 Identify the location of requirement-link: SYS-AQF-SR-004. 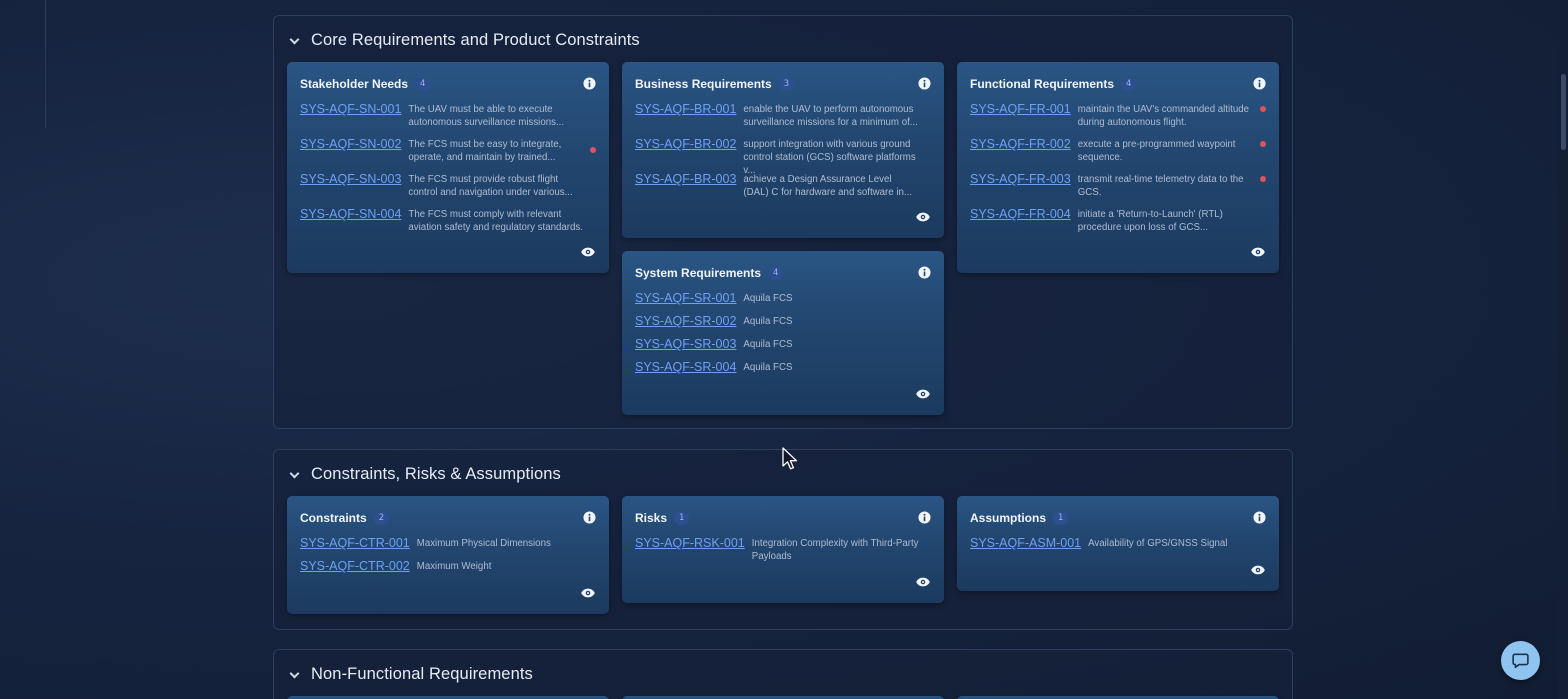
(685, 367).